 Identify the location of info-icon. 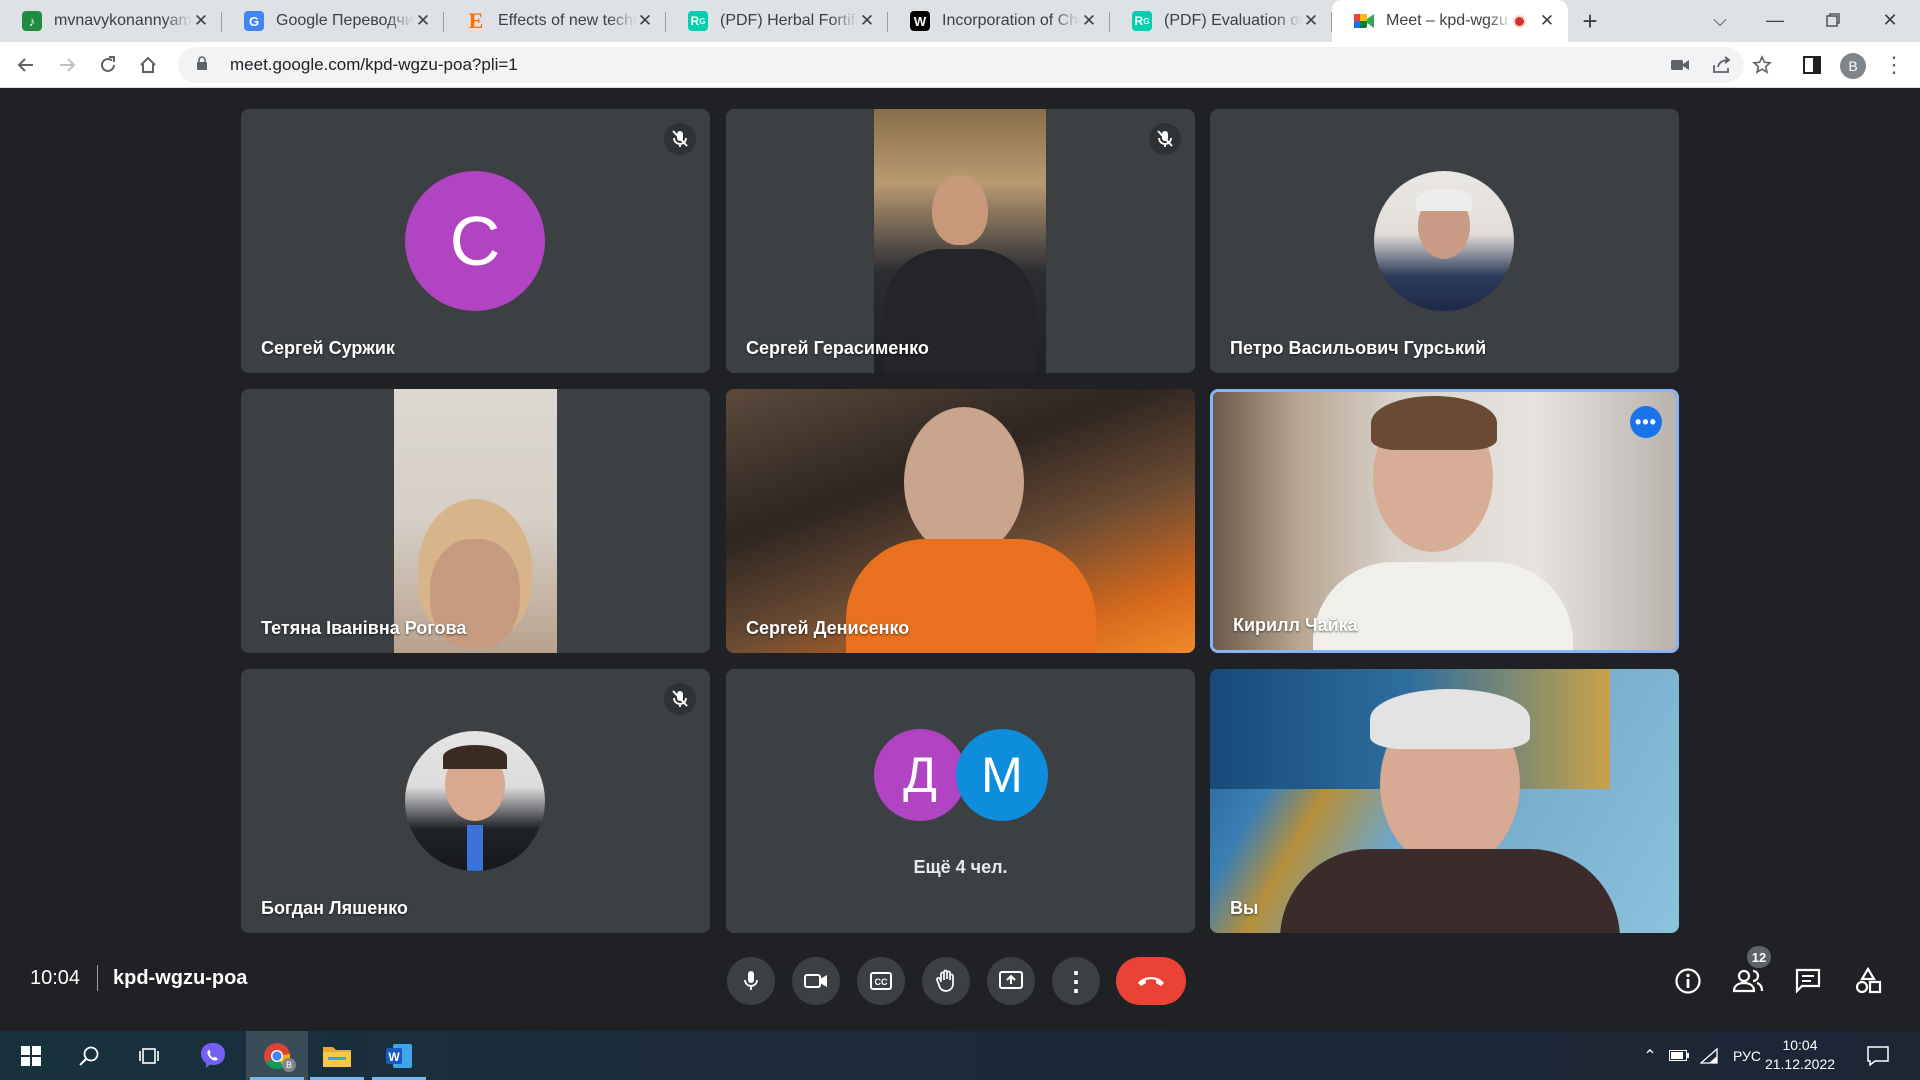
(1688, 981).